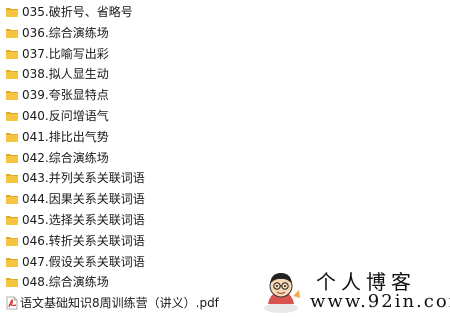 The width and height of the screenshot is (450, 317). What do you see at coordinates (83, 220) in the screenshot?
I see `file-name: 045.选择关系关联词语` at bounding box center [83, 220].